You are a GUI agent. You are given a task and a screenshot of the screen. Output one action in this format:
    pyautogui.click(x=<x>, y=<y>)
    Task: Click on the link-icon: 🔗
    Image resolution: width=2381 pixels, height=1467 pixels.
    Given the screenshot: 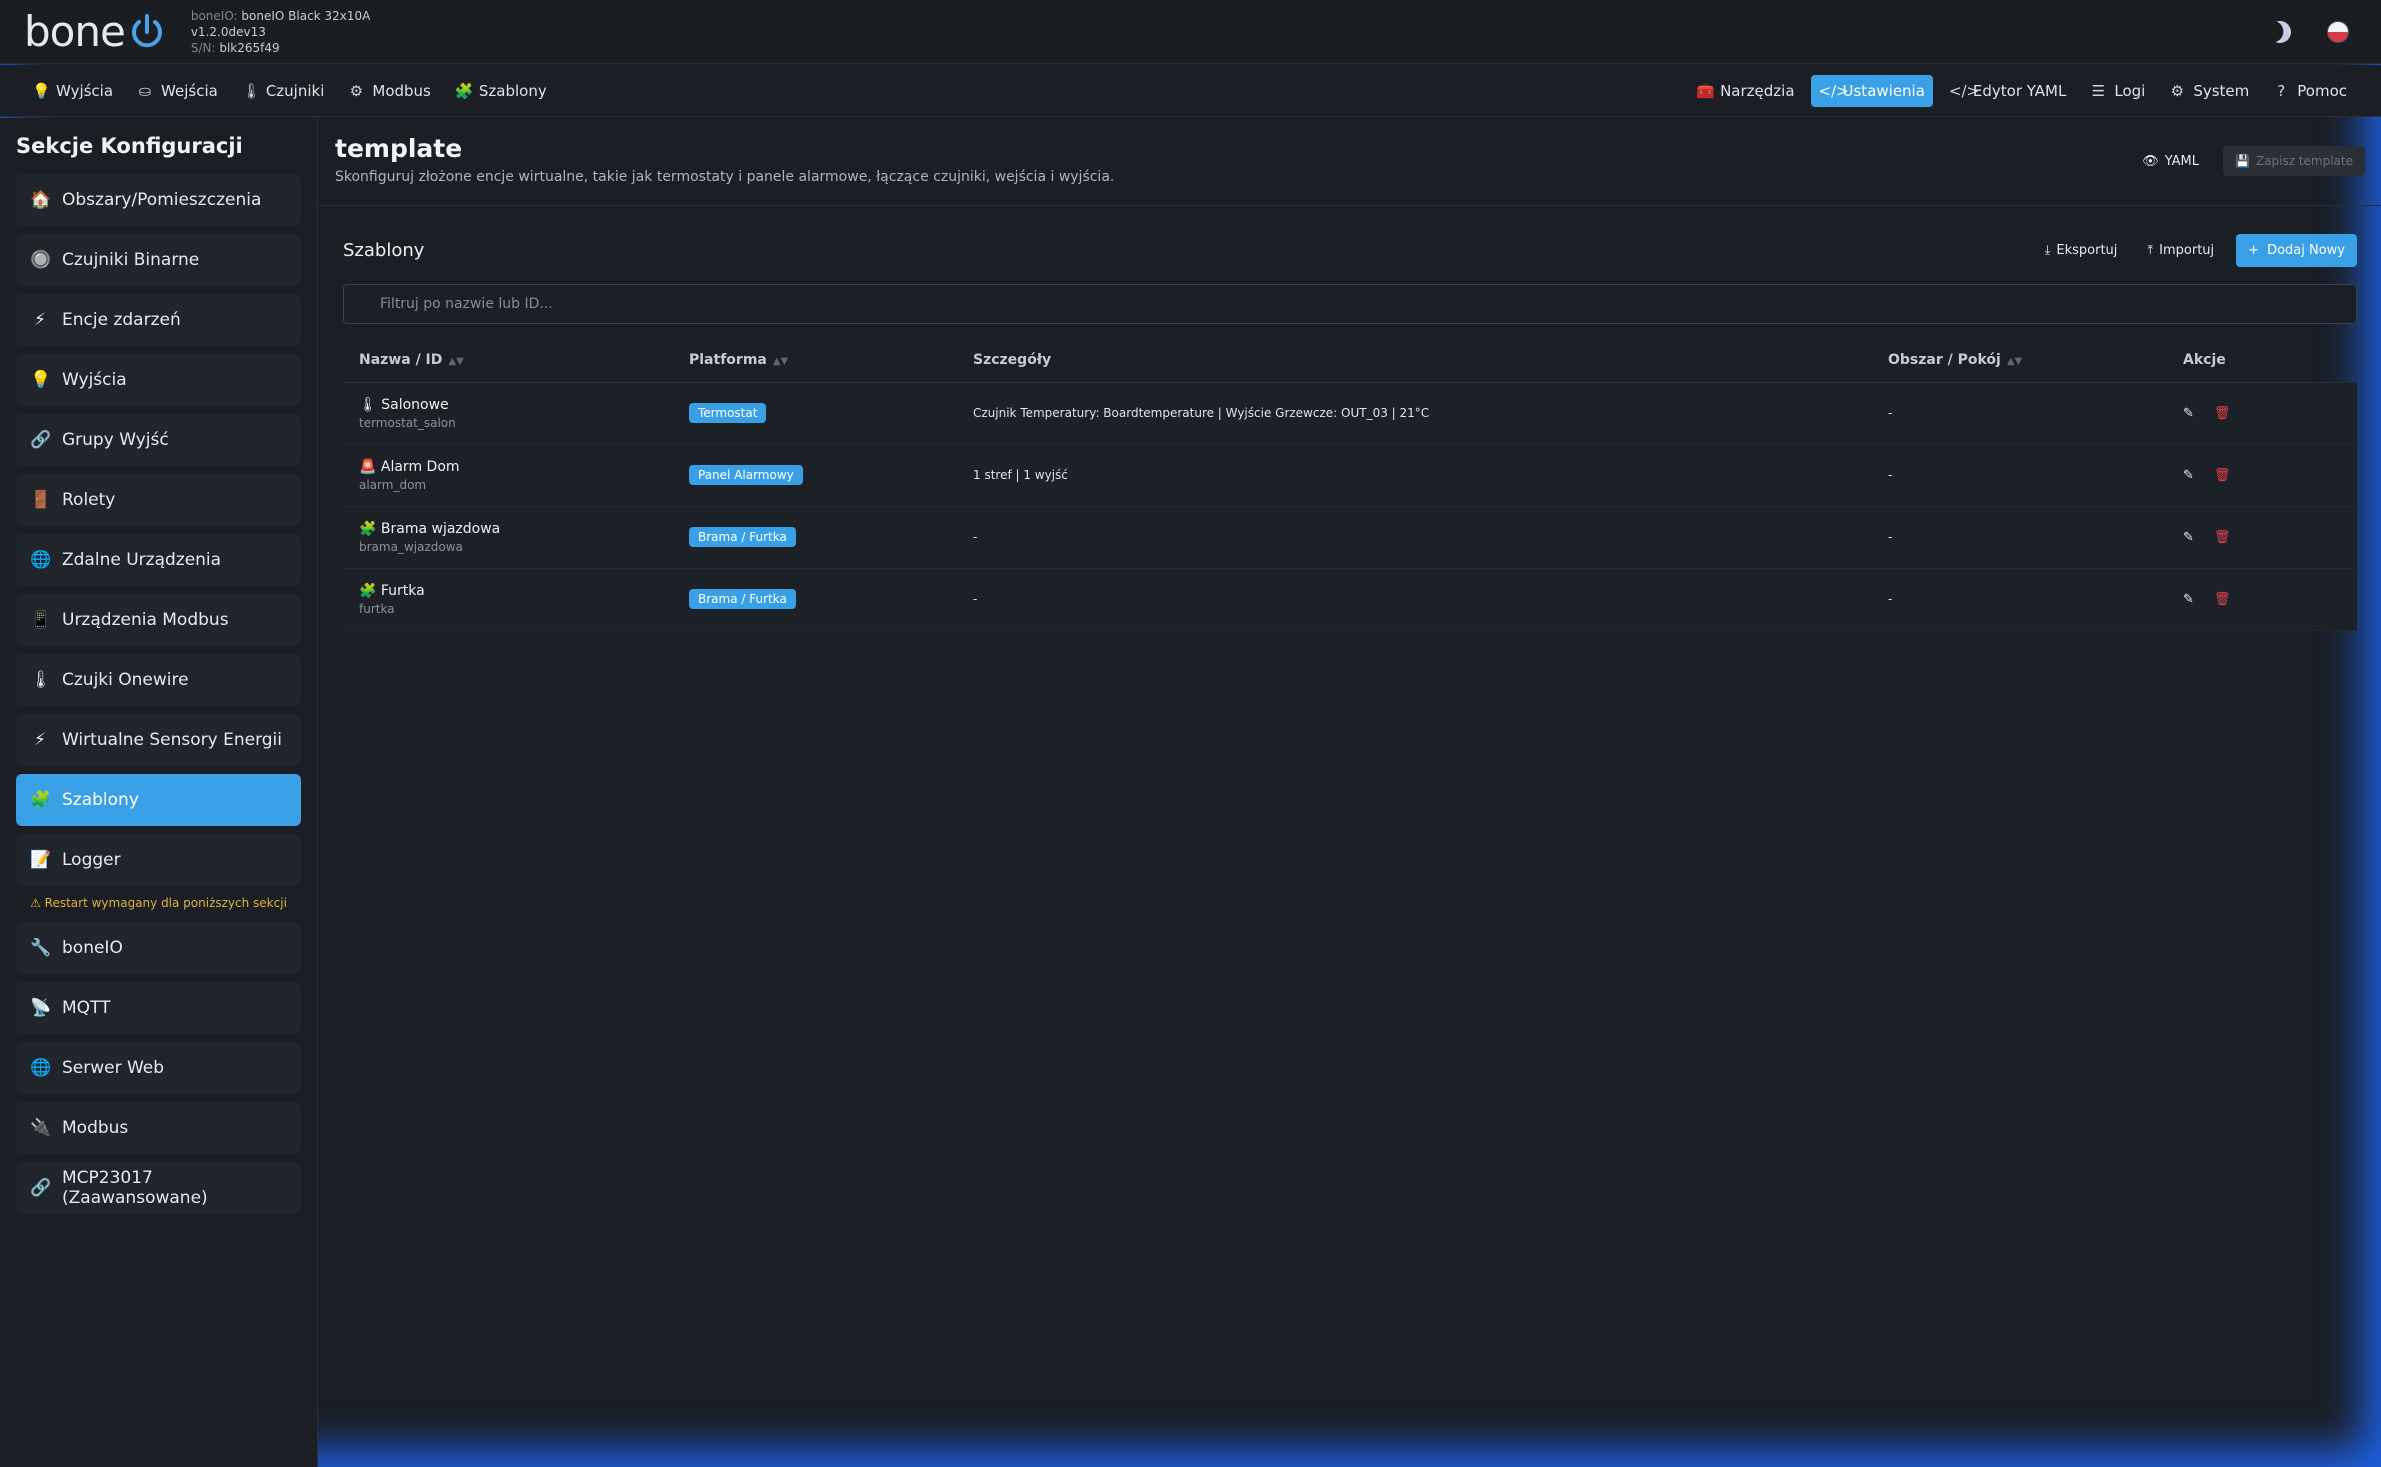 What is the action you would take?
    pyautogui.click(x=41, y=440)
    